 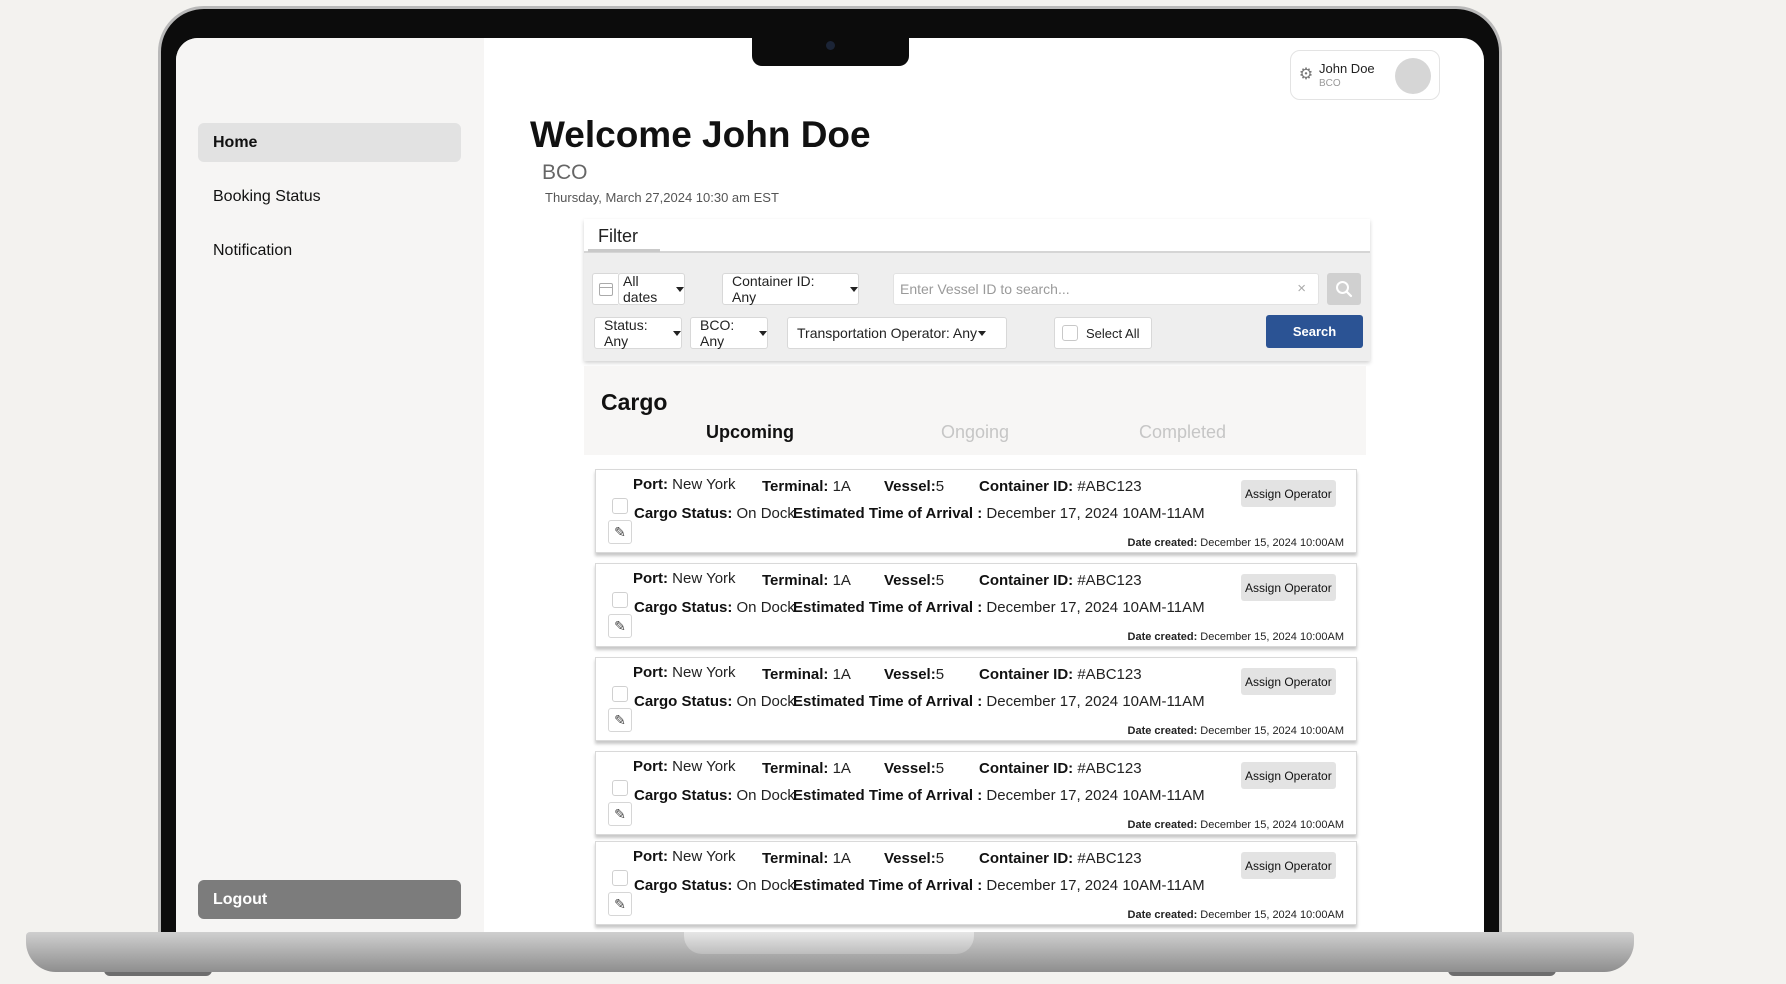 I want to click on status-dropdown: Status: Any, so click(x=638, y=333).